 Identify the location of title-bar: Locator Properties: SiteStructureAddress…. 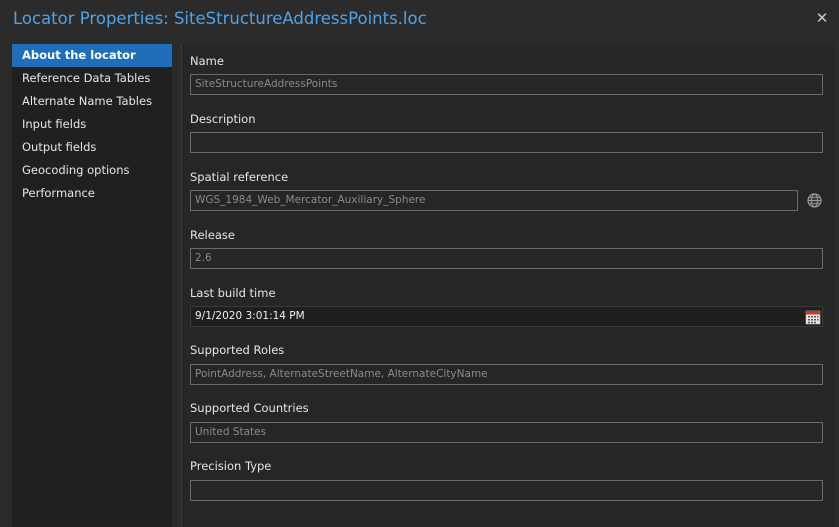
(419, 19).